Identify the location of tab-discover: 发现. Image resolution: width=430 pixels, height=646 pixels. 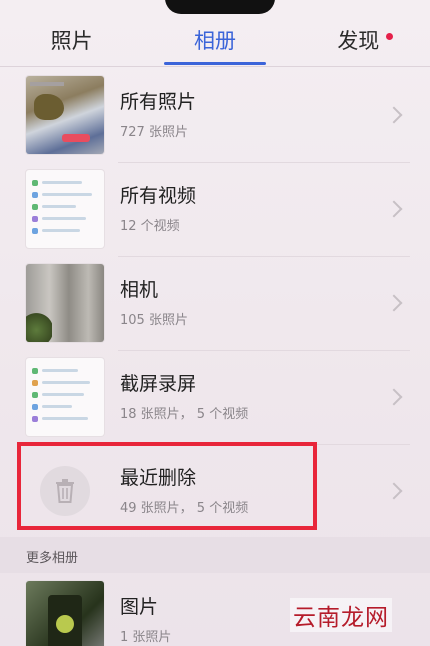
(358, 33).